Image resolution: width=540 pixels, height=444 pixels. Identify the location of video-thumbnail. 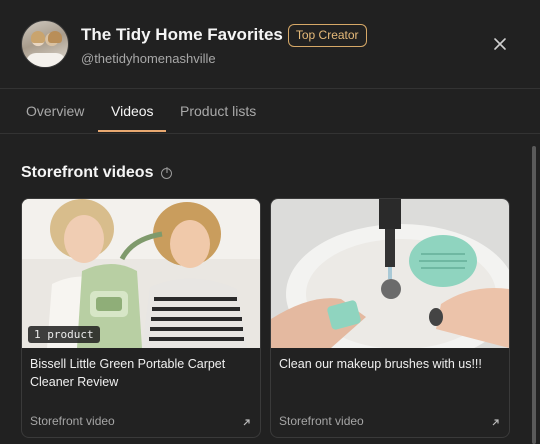
(390, 273).